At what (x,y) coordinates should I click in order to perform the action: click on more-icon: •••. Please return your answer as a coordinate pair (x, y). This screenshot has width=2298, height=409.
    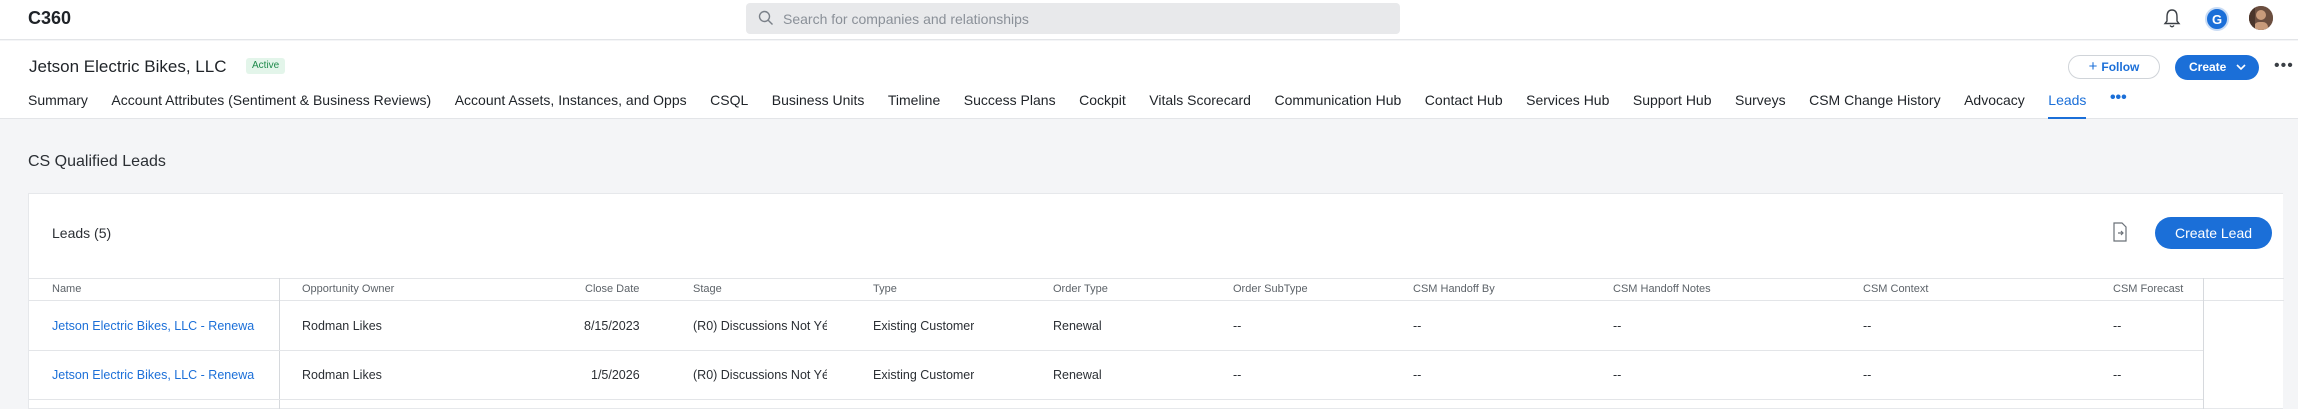
    Looking at the image, I should click on (2284, 66).